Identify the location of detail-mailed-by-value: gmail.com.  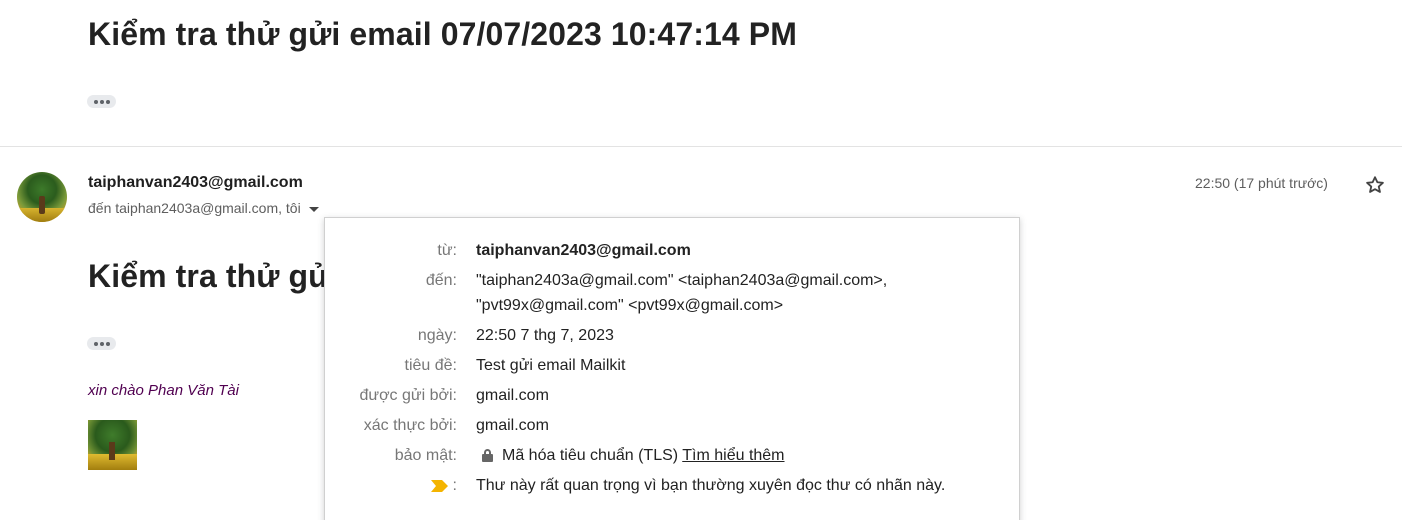
(512, 395).